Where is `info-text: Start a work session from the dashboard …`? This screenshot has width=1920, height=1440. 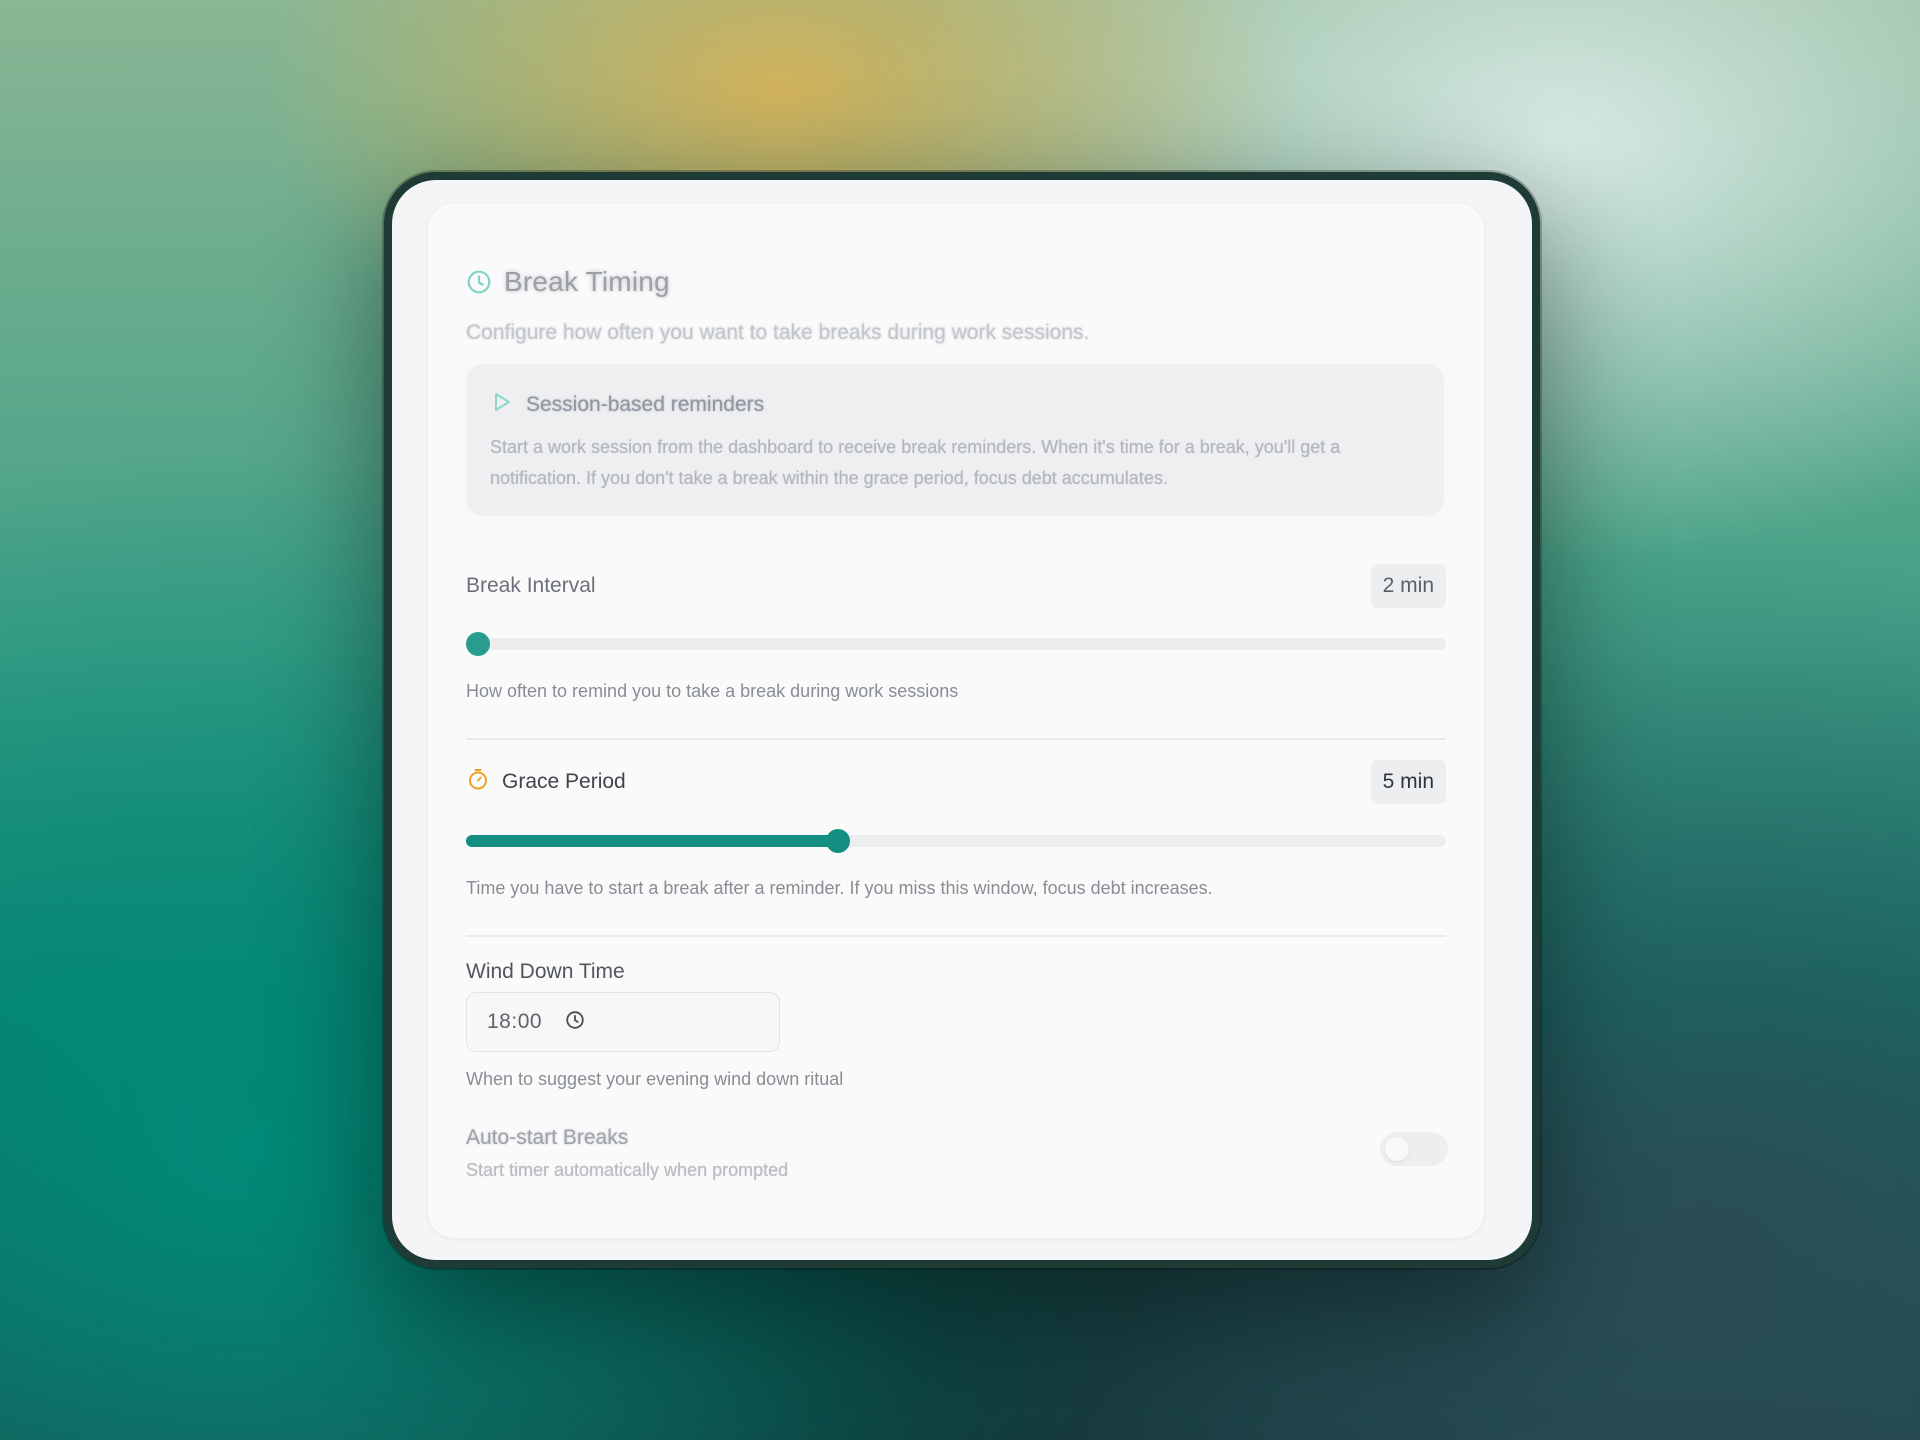
info-text: Start a work session from the dashboard … is located at coordinates (915, 462).